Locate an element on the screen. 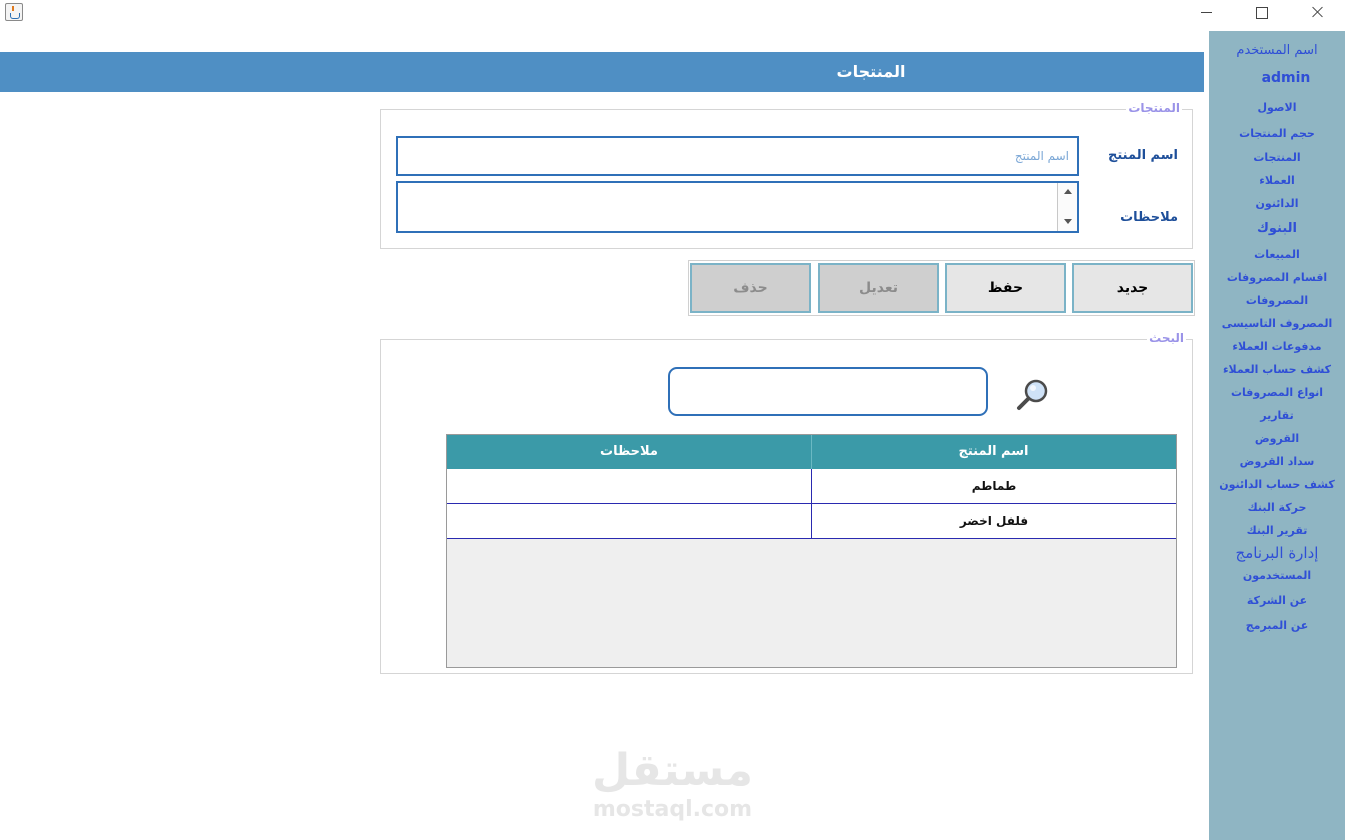 This screenshot has height=840, width=1345. product-name-input is located at coordinates (737, 156).